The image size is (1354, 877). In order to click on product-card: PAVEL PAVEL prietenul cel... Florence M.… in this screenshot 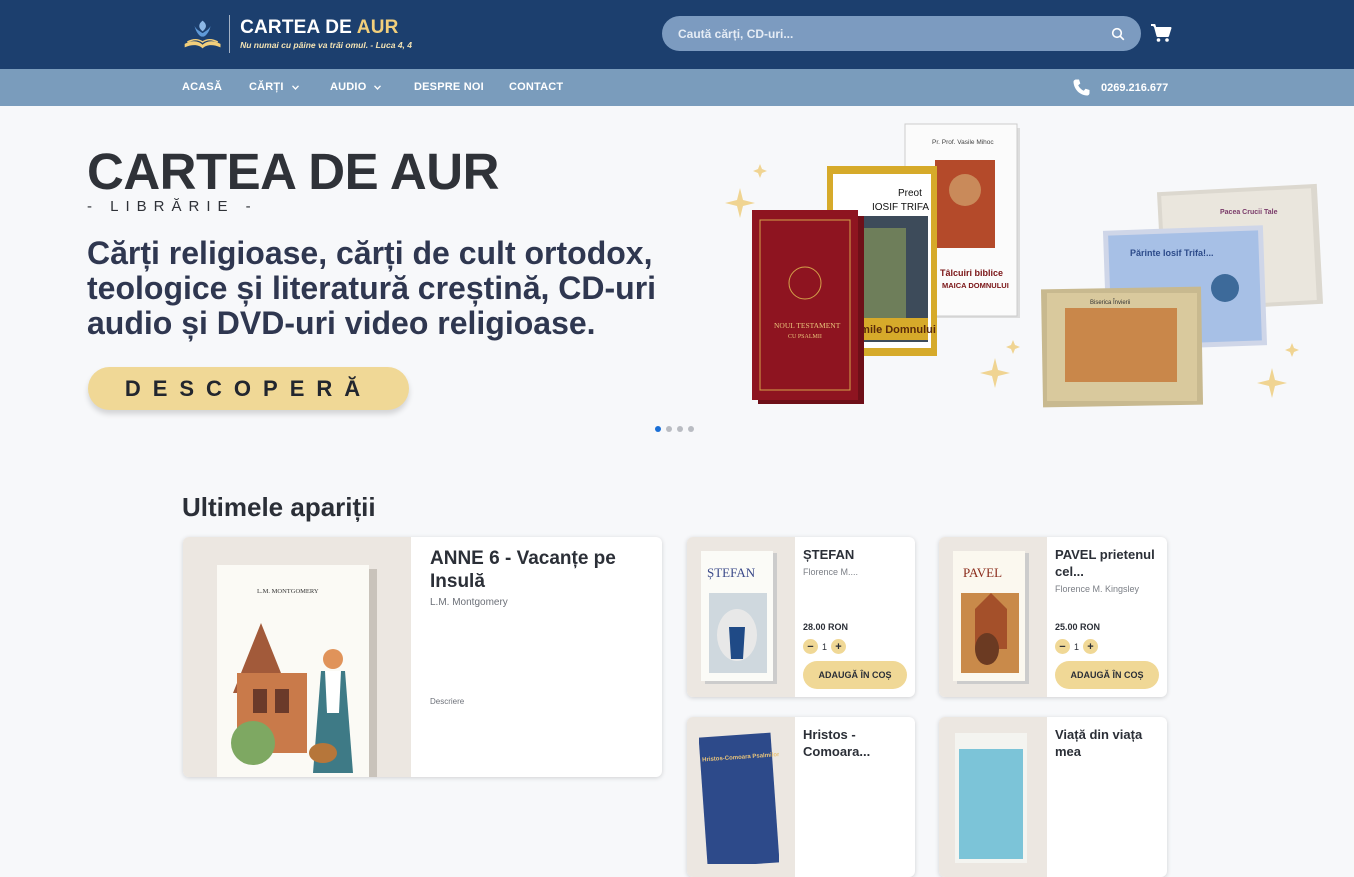, I will do `click(1053, 617)`.